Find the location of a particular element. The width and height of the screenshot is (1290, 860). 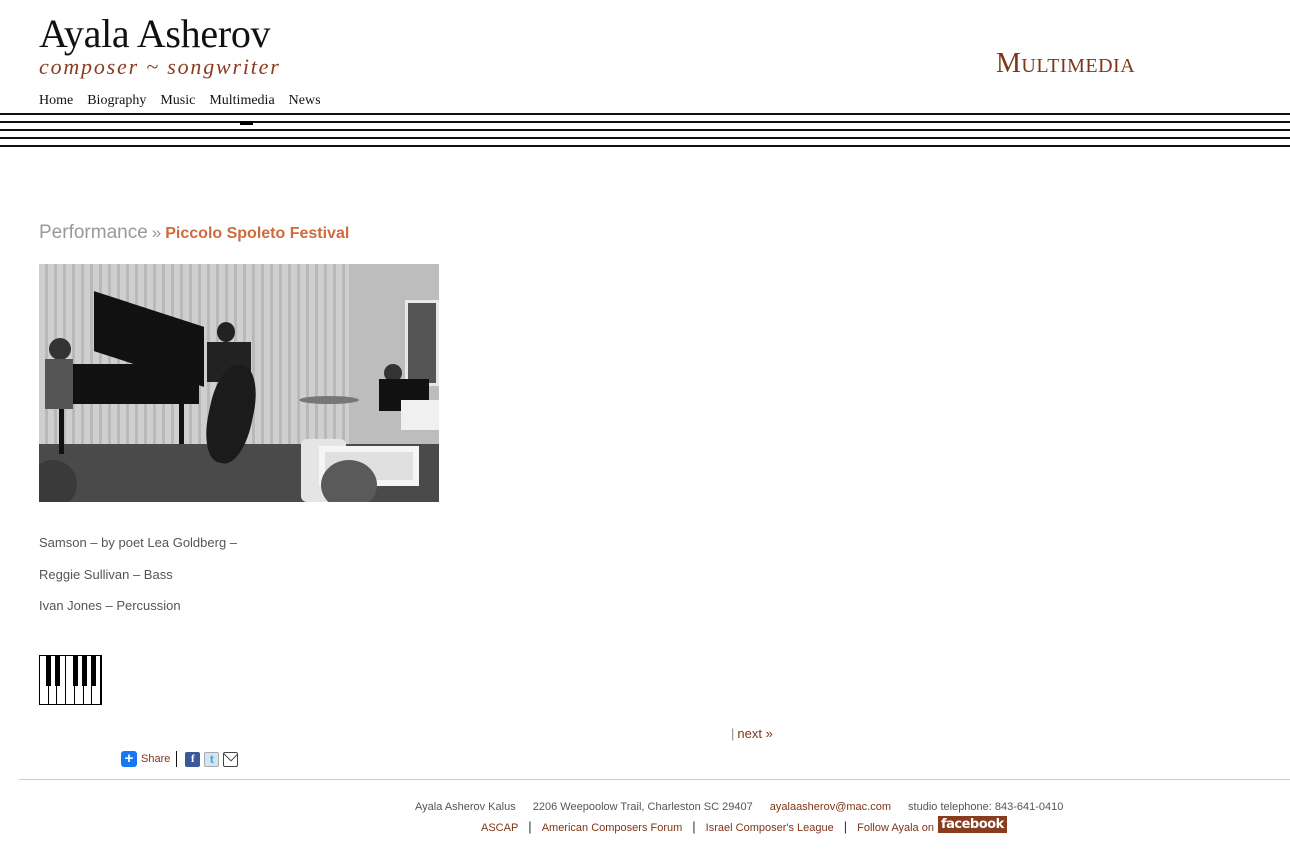

site-title: Ayala Asherov is located at coordinates (155, 33).